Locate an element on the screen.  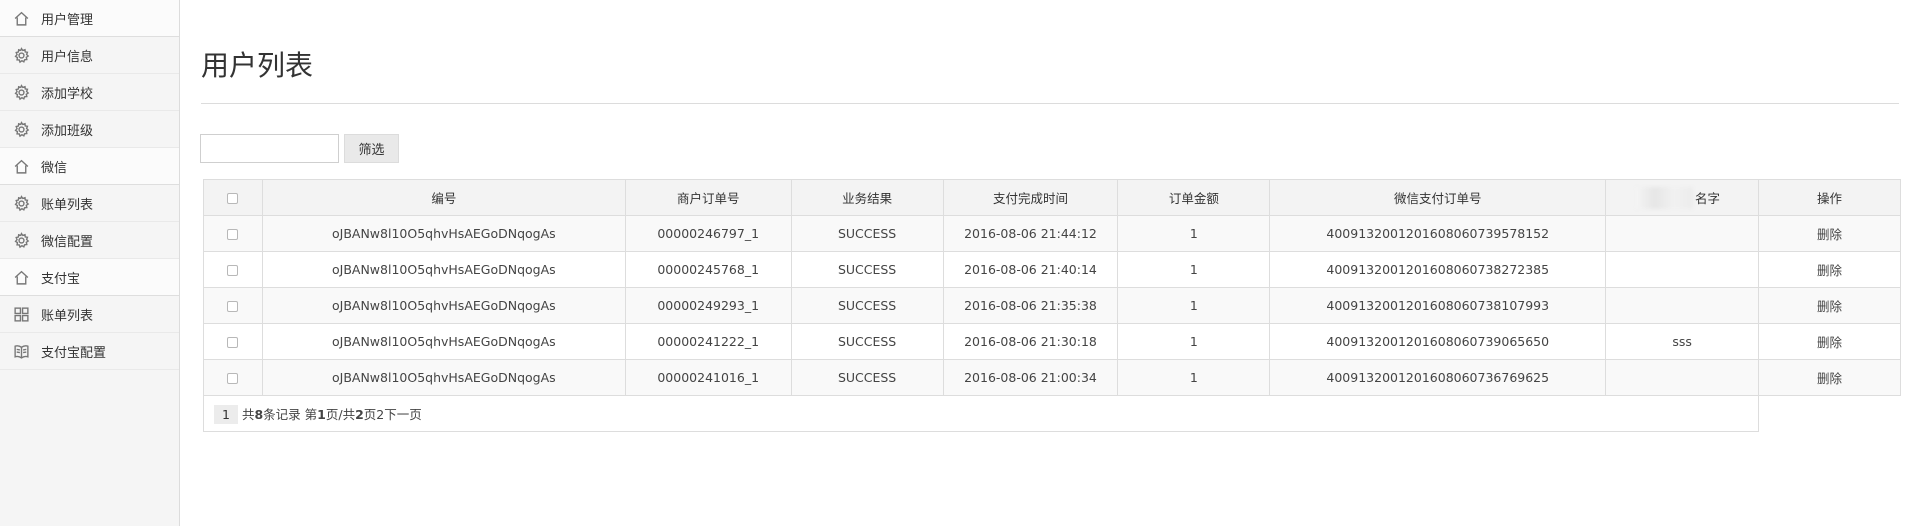
sidebar-item-6: 微信配置 is located at coordinates (89, 240).